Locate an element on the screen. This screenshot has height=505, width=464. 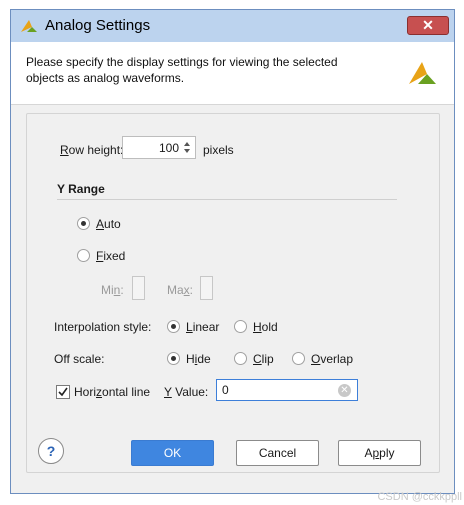
window-title: Analog Settings is located at coordinates (98, 25).